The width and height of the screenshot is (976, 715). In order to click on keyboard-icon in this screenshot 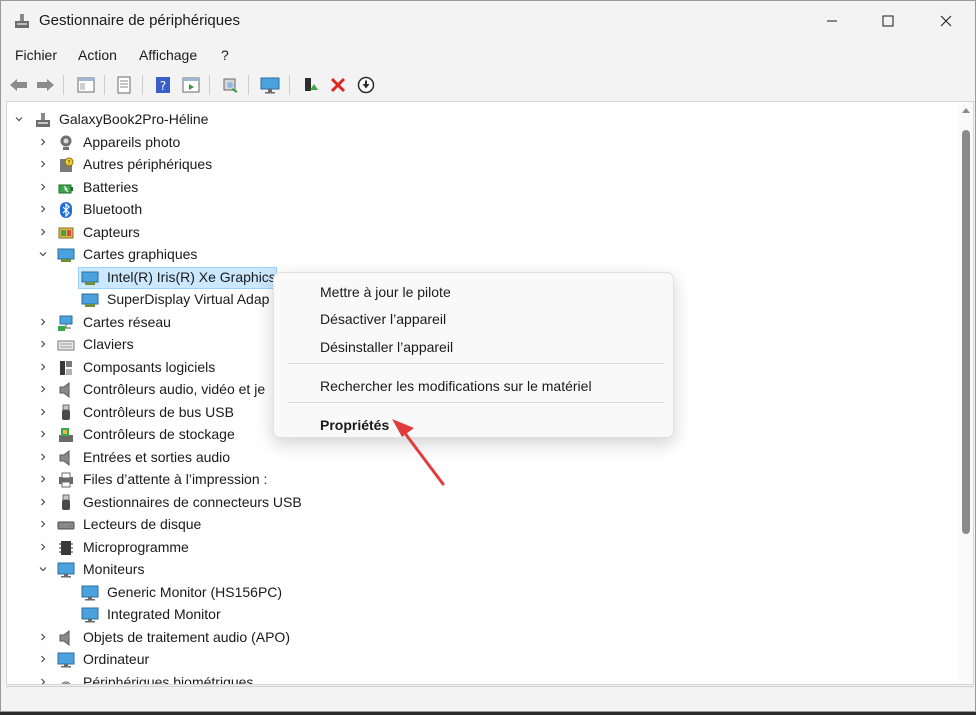, I will do `click(66, 345)`.